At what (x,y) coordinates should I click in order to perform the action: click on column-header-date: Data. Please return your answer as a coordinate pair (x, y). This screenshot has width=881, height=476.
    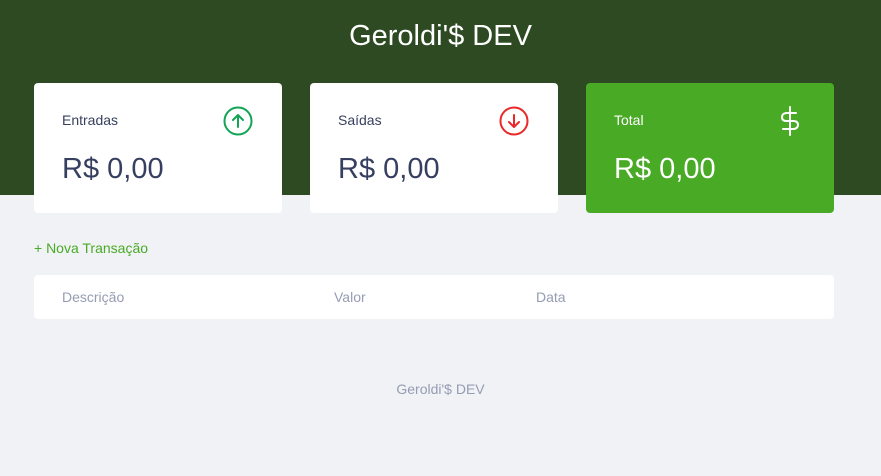
    Looking at the image, I should click on (551, 297).